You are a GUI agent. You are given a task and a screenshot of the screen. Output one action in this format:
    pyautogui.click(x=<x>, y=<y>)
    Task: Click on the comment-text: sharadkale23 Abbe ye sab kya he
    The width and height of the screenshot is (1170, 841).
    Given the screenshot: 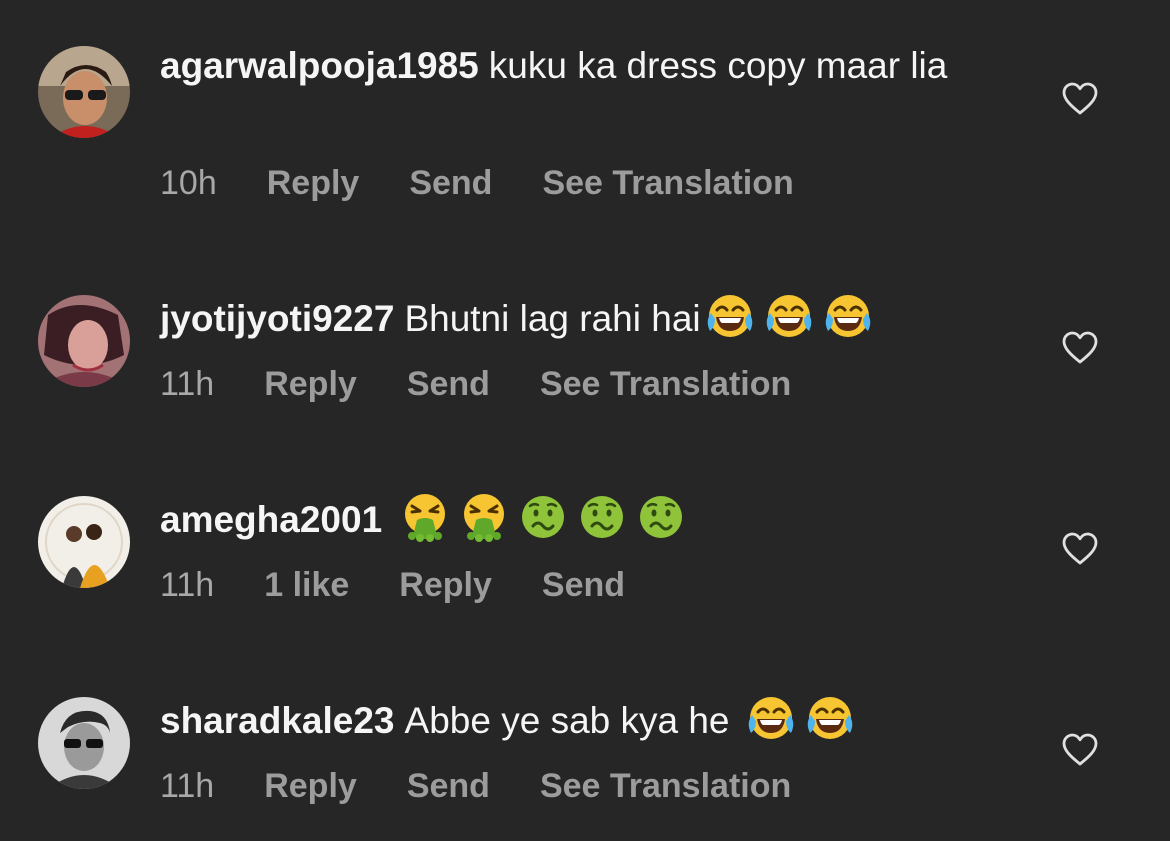 What is the action you would take?
    pyautogui.click(x=560, y=719)
    